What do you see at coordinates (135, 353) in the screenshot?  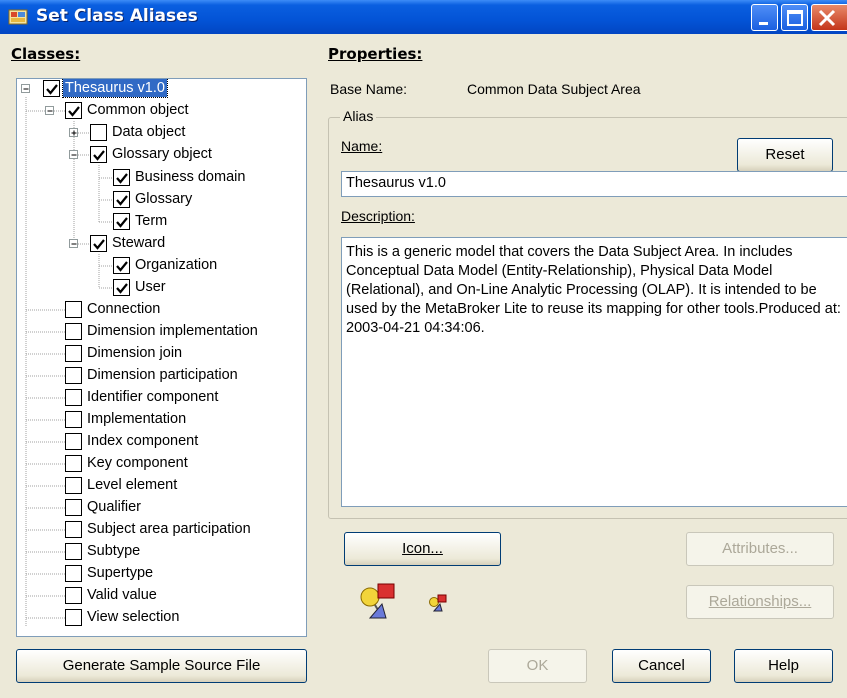 I see `tree-item-label: Dimension join` at bounding box center [135, 353].